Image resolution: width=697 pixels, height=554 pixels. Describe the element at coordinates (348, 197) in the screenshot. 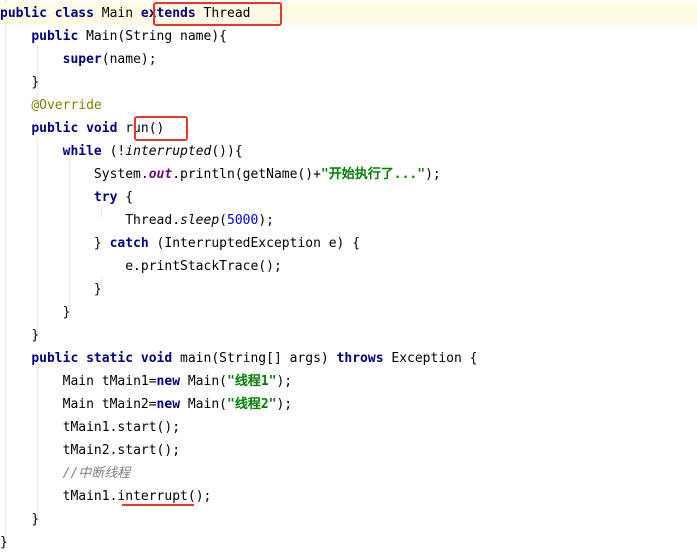

I see `code-line: try {` at that location.